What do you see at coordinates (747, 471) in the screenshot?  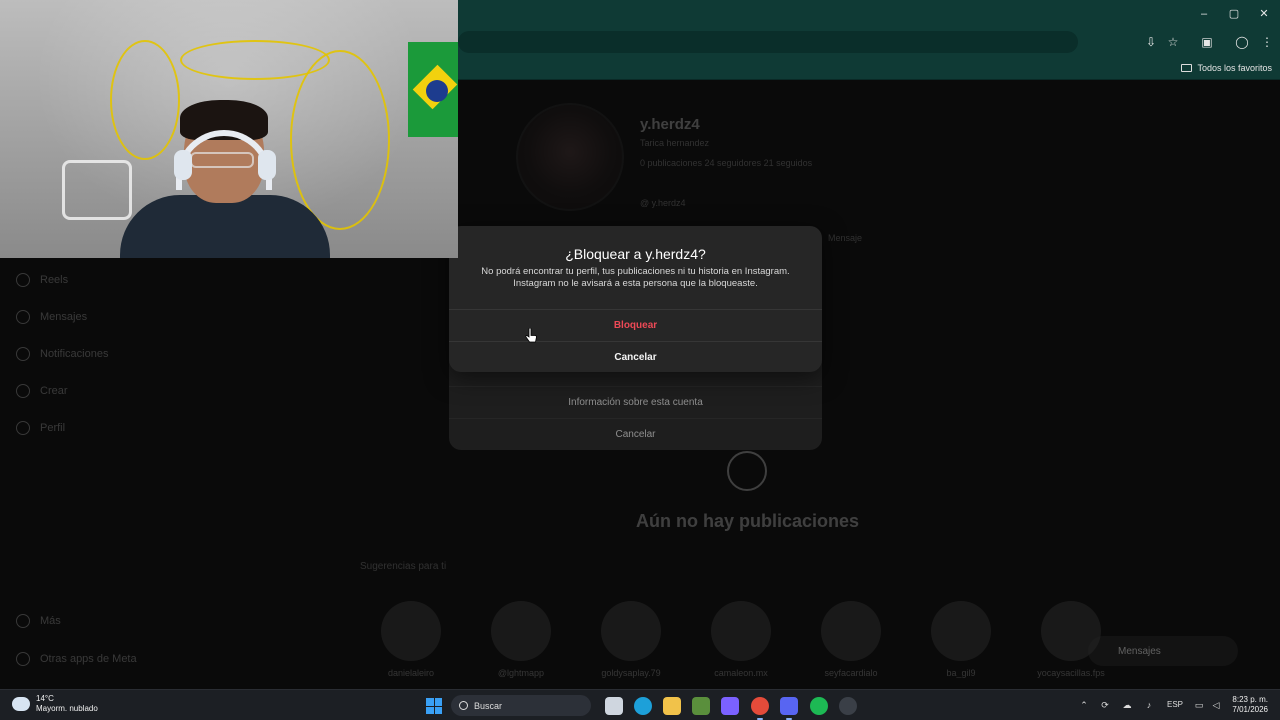 I see `camera-icon` at bounding box center [747, 471].